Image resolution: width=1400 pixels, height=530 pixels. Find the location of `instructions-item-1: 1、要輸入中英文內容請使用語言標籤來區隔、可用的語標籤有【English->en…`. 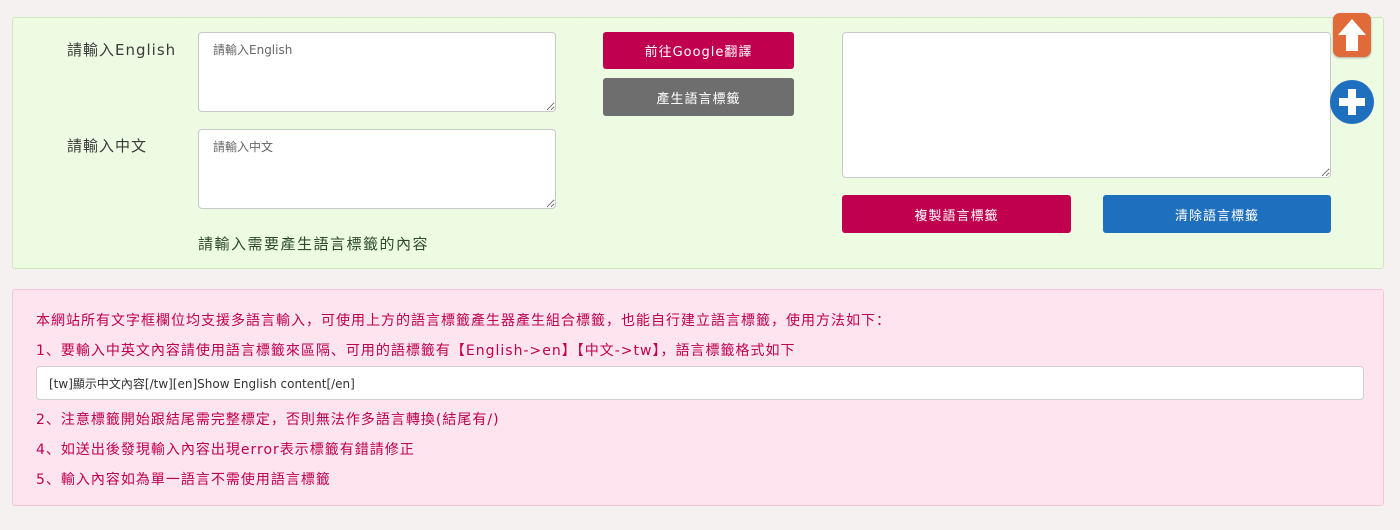

instructions-item-1: 1、要輸入中英文內容請使用語言標籤來區隔、可用的語標籤有【English->en… is located at coordinates (416, 351).